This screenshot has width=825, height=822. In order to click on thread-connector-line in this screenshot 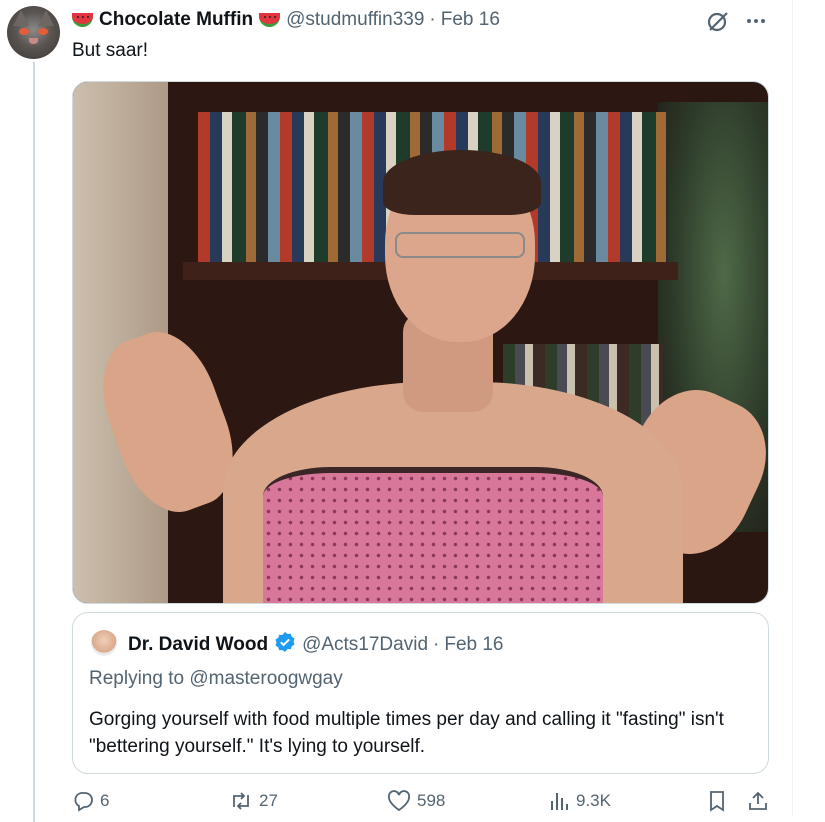, I will do `click(34, 442)`.